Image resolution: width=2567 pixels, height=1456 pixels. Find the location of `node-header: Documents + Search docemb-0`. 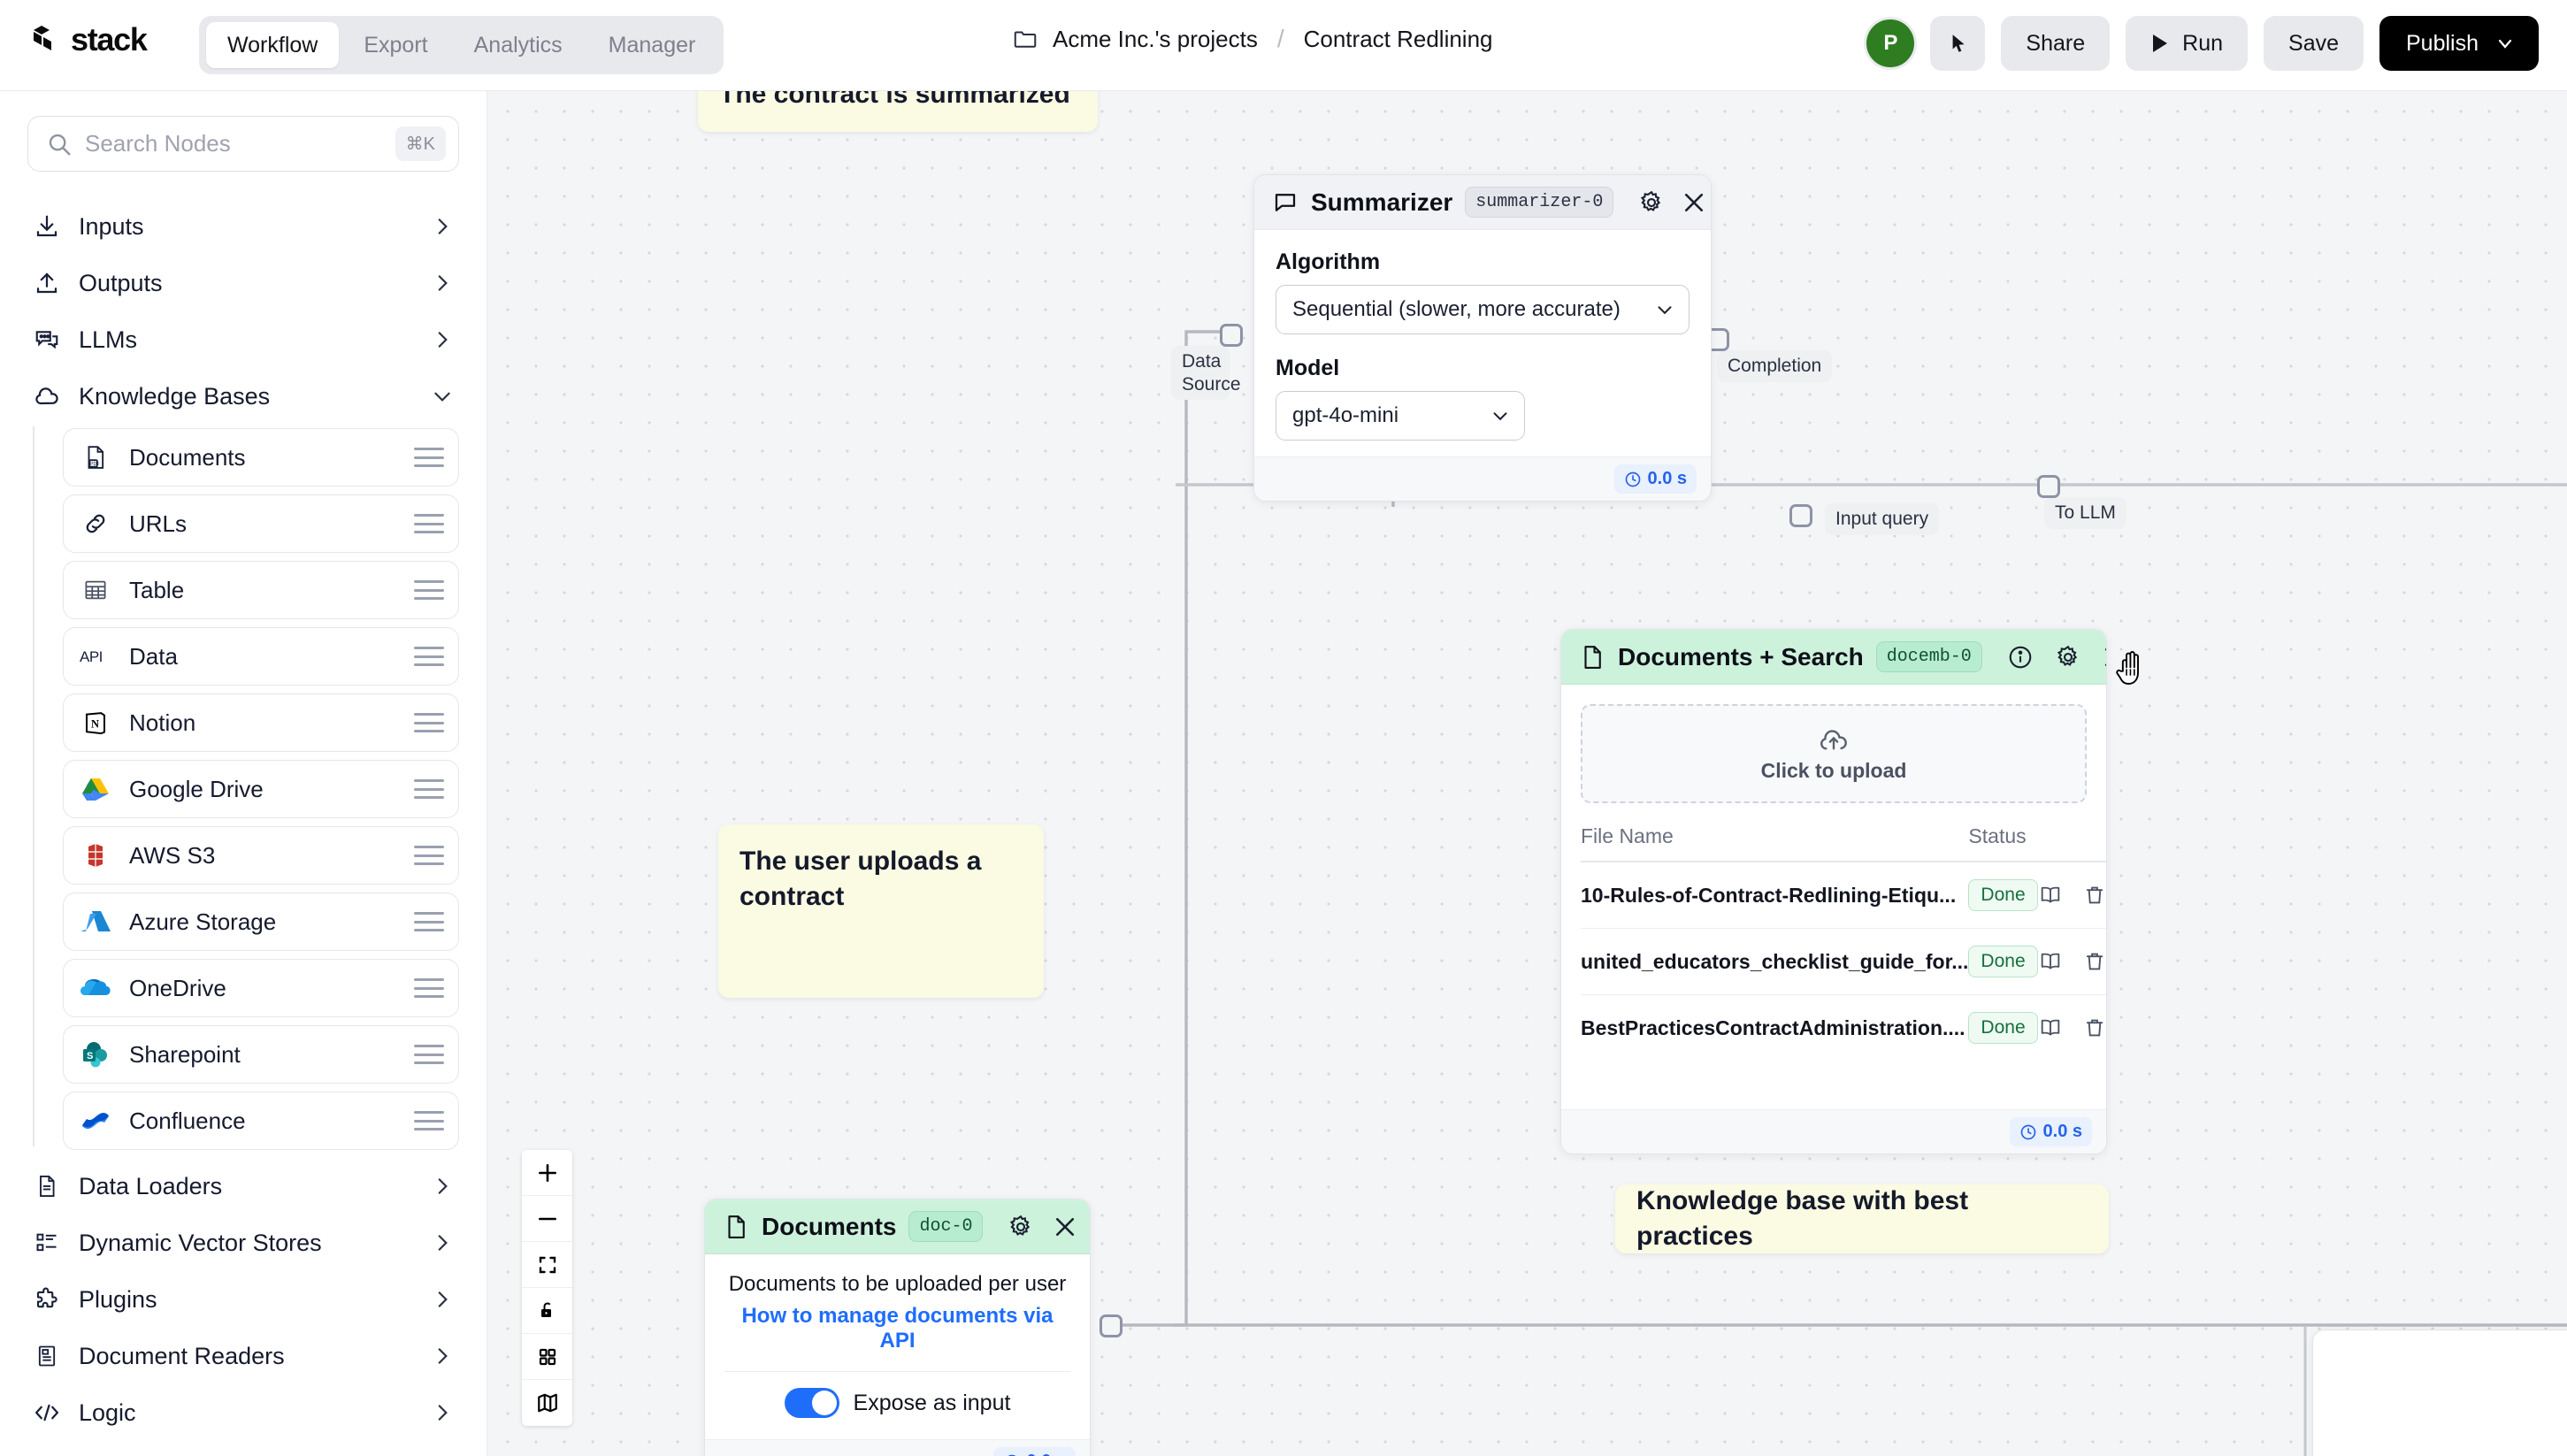

node-header: Documents + Search docemb-0 is located at coordinates (1834, 657).